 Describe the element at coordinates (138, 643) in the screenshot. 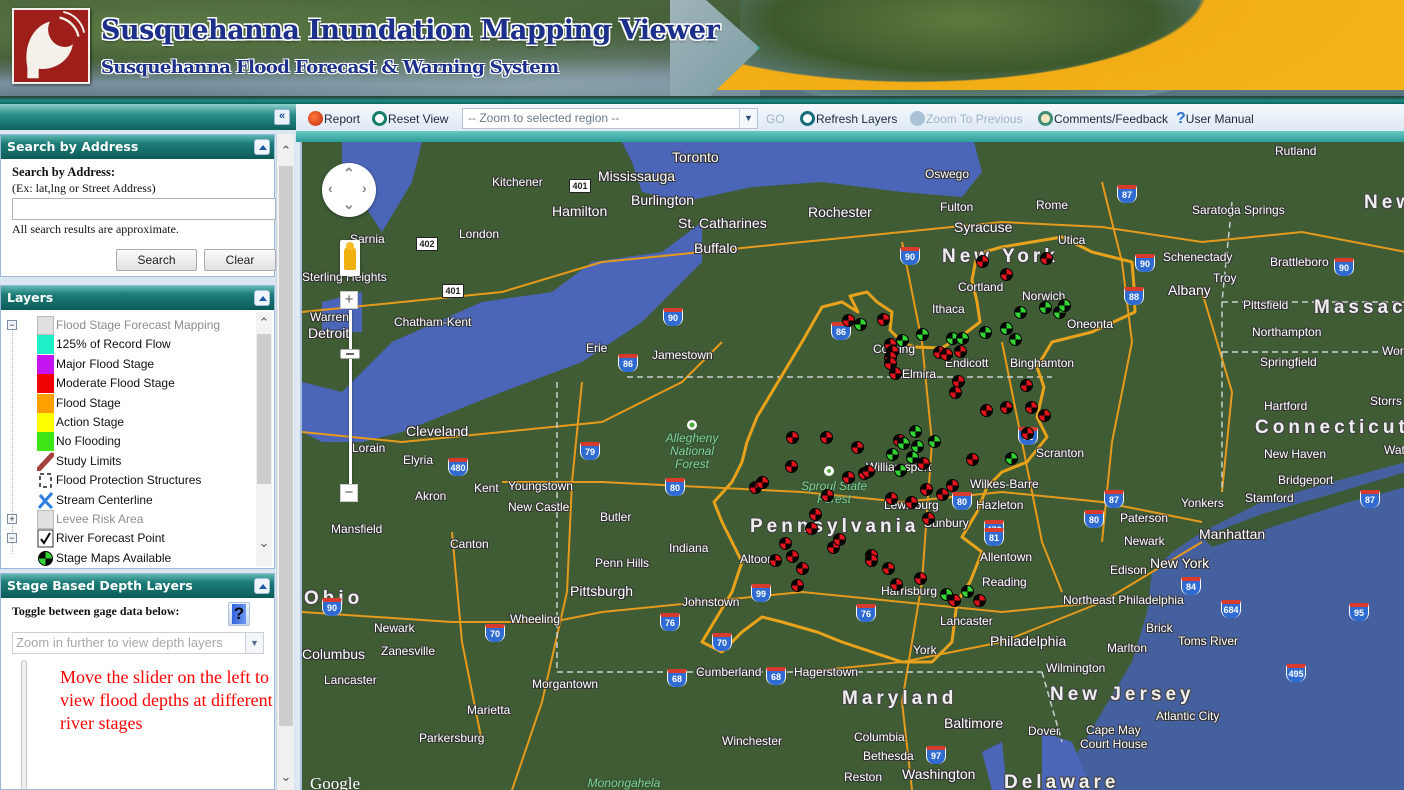

I see `depth-layer-select: Zoom in further to view depth layers ▼` at that location.